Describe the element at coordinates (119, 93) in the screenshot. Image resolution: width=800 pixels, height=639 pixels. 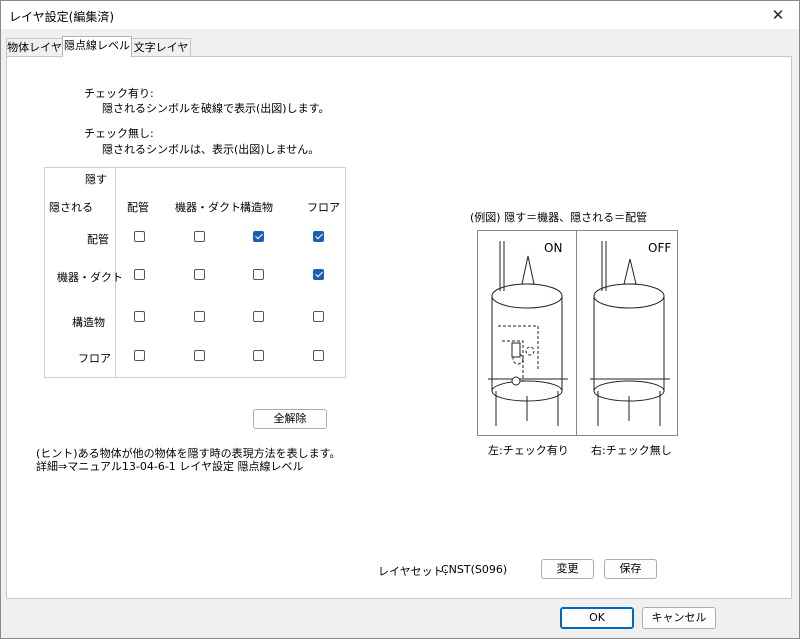
I see `checked-title: チェック有り:` at that location.